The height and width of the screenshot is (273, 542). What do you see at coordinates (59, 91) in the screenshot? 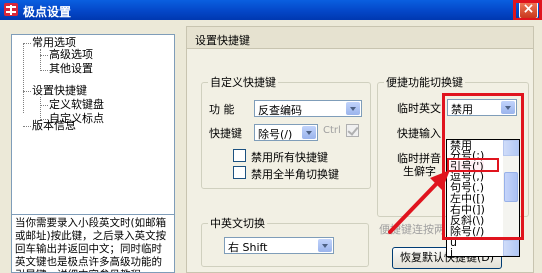
I see `tree-item-shortcuts: 设置快捷键` at bounding box center [59, 91].